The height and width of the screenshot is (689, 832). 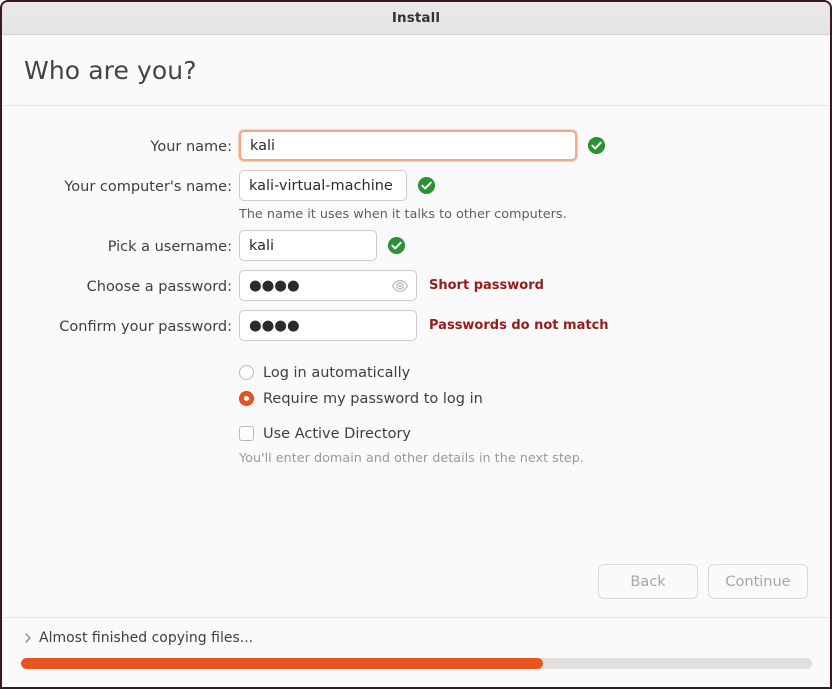 What do you see at coordinates (400, 286) in the screenshot?
I see `eye-icon` at bounding box center [400, 286].